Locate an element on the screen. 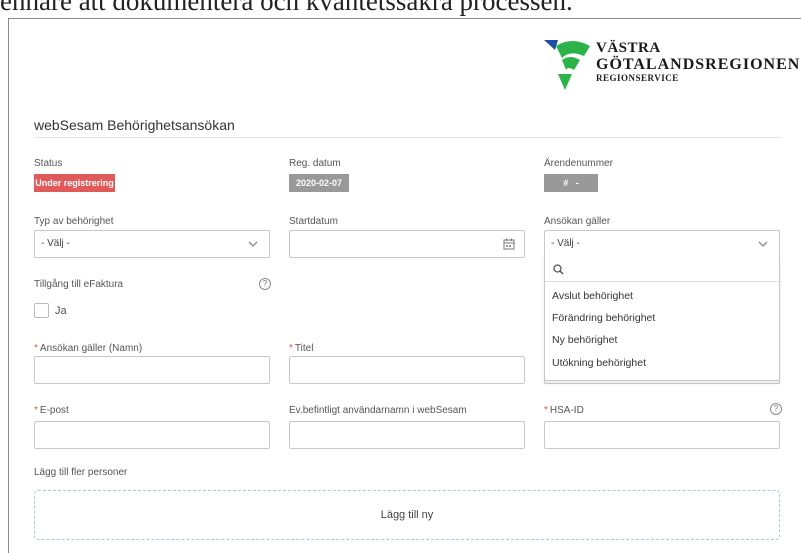  namn-input is located at coordinates (152, 370).